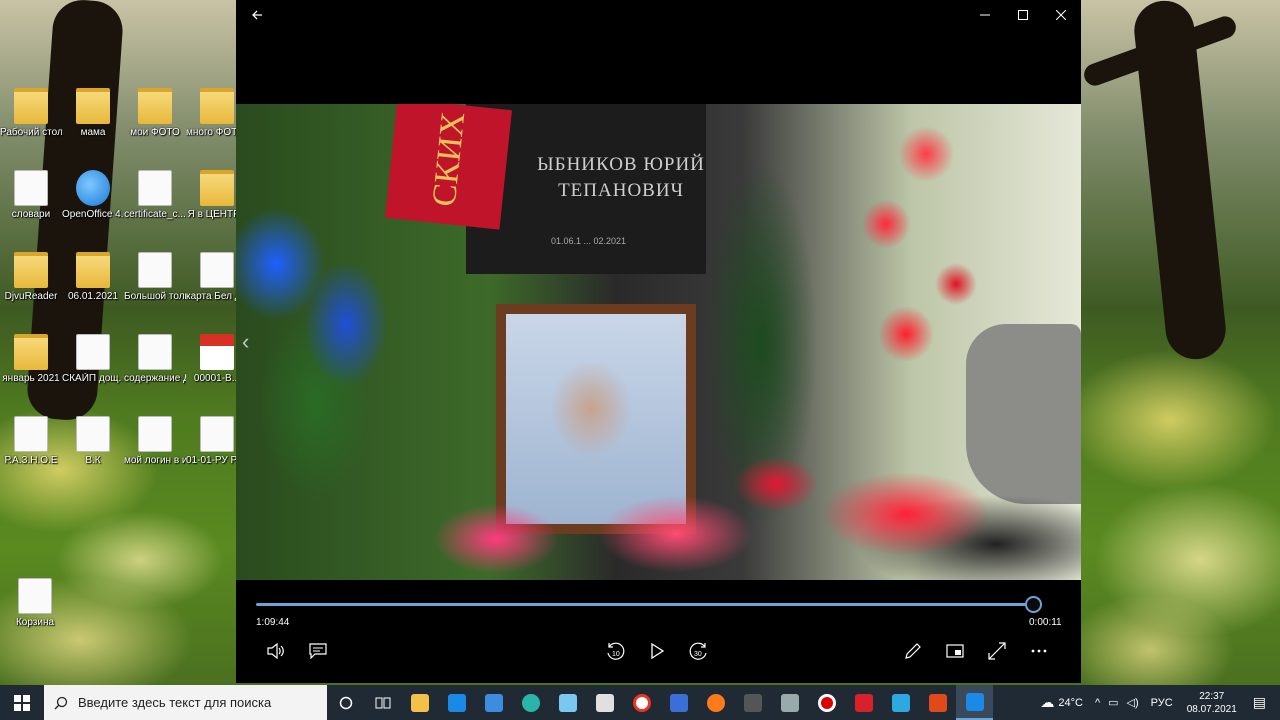 This screenshot has height=720, width=1280. Describe the element at coordinates (93, 277) in the screenshot. I see `desktop-icon: 06.01.2021` at that location.